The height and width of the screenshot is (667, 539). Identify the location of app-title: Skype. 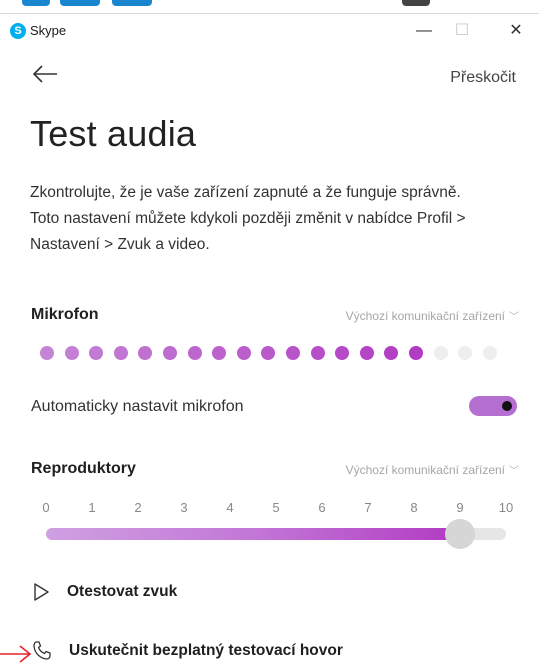
(48, 30).